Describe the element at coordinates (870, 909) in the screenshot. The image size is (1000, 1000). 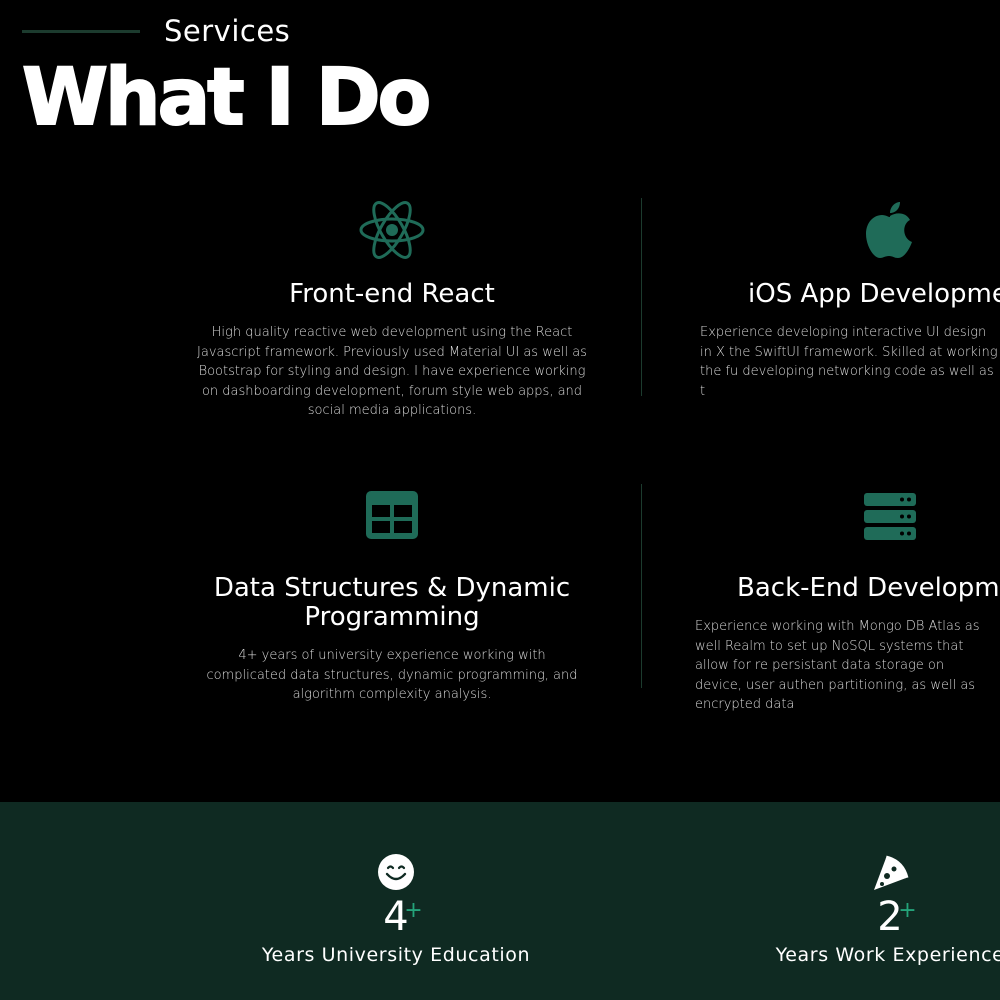
I see `stat-work-experience: 2 + Years Work Experience` at that location.